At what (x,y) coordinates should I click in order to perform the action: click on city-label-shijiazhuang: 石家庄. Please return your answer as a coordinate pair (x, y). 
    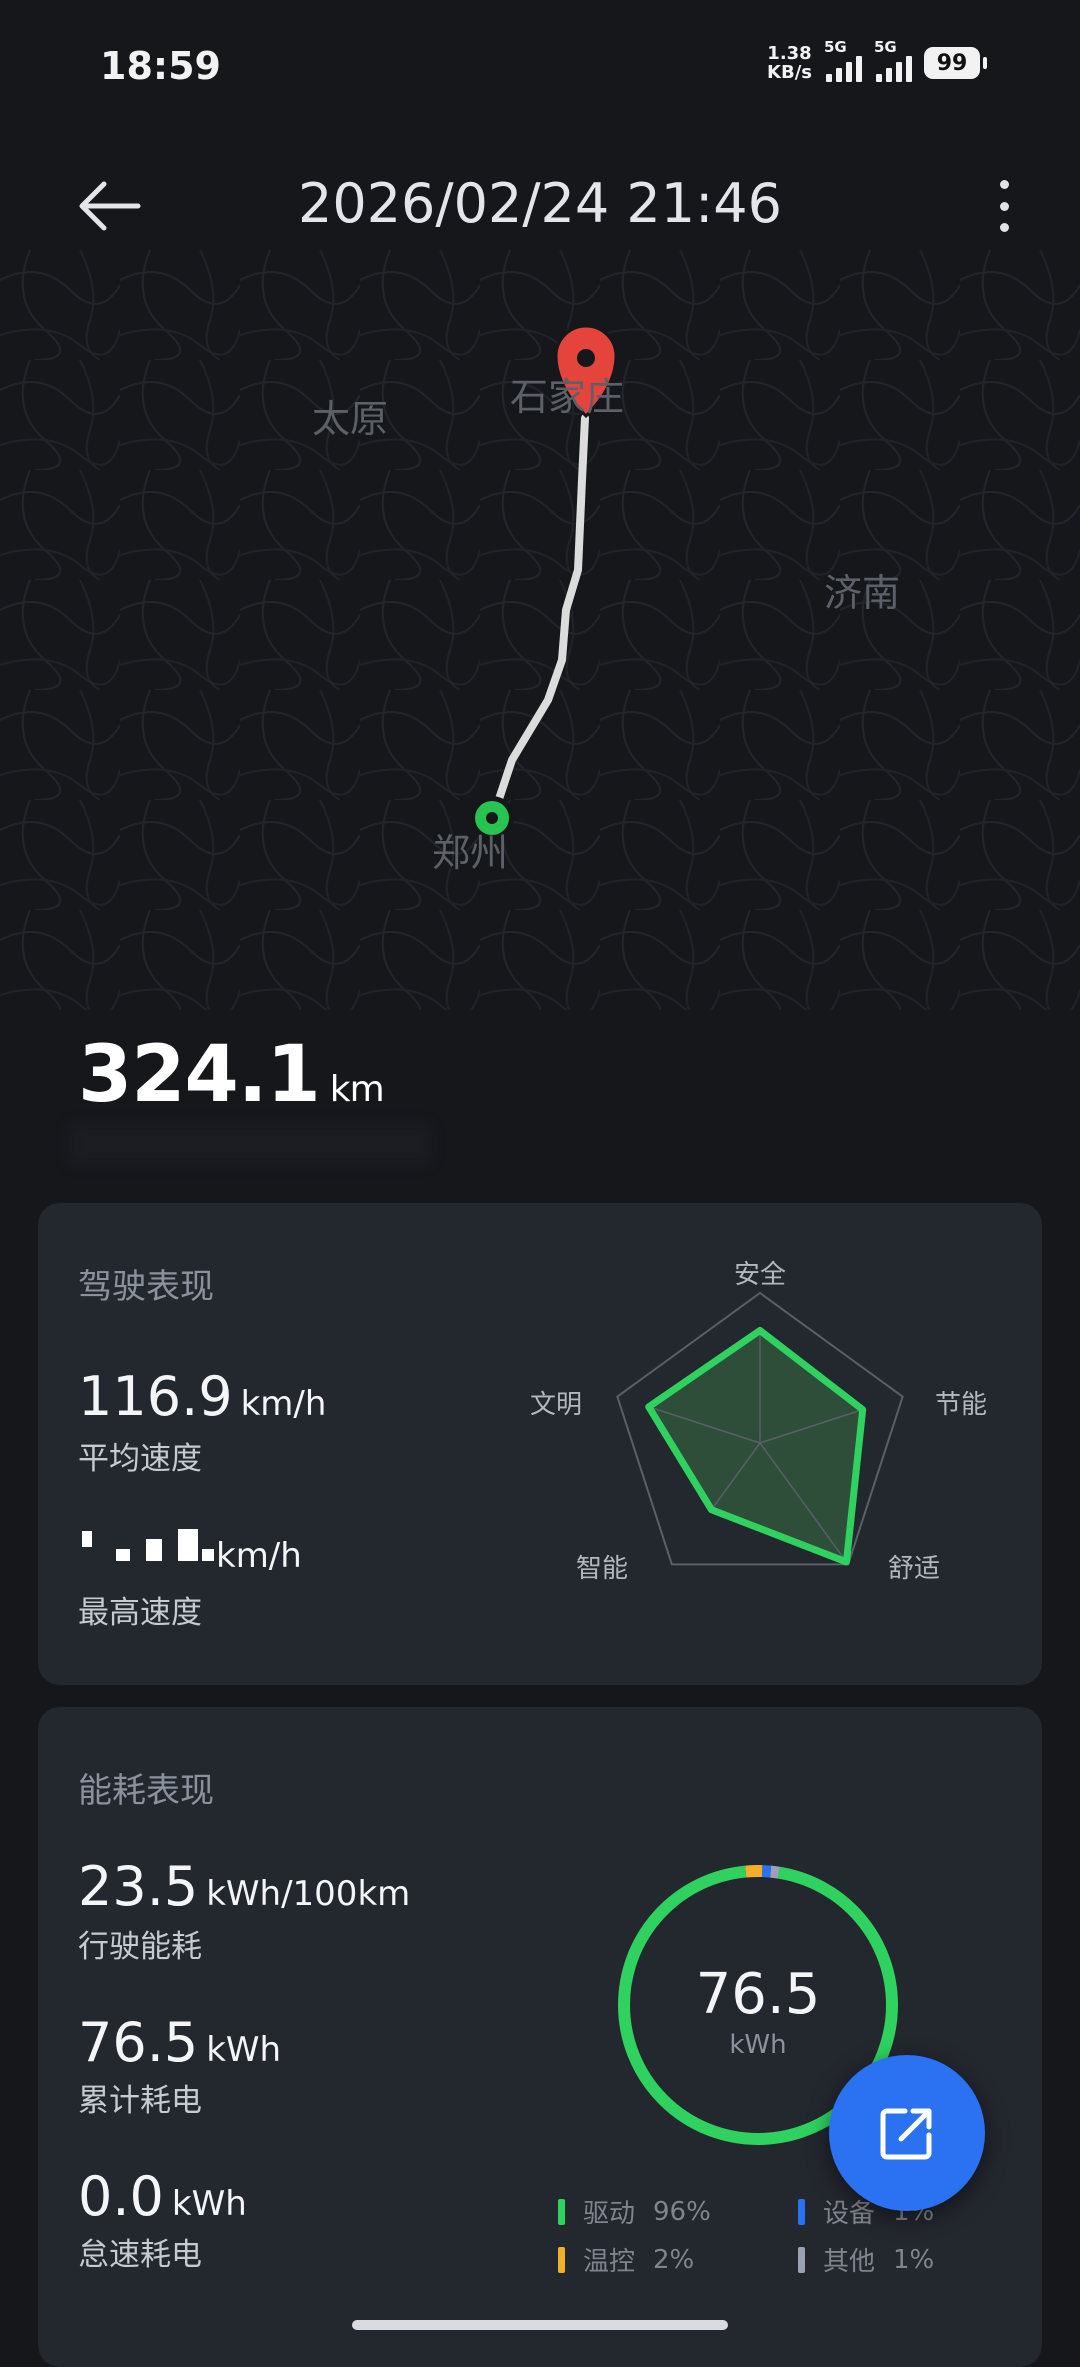
    Looking at the image, I should click on (567, 397).